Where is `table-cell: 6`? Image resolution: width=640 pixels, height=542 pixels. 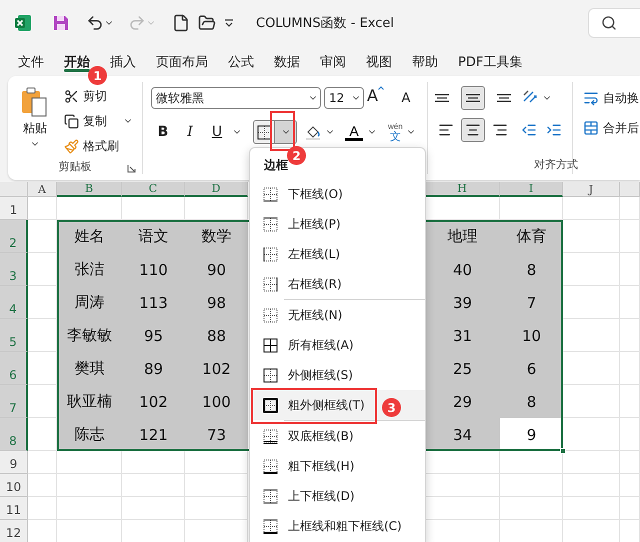
table-cell: 6 is located at coordinates (531, 368).